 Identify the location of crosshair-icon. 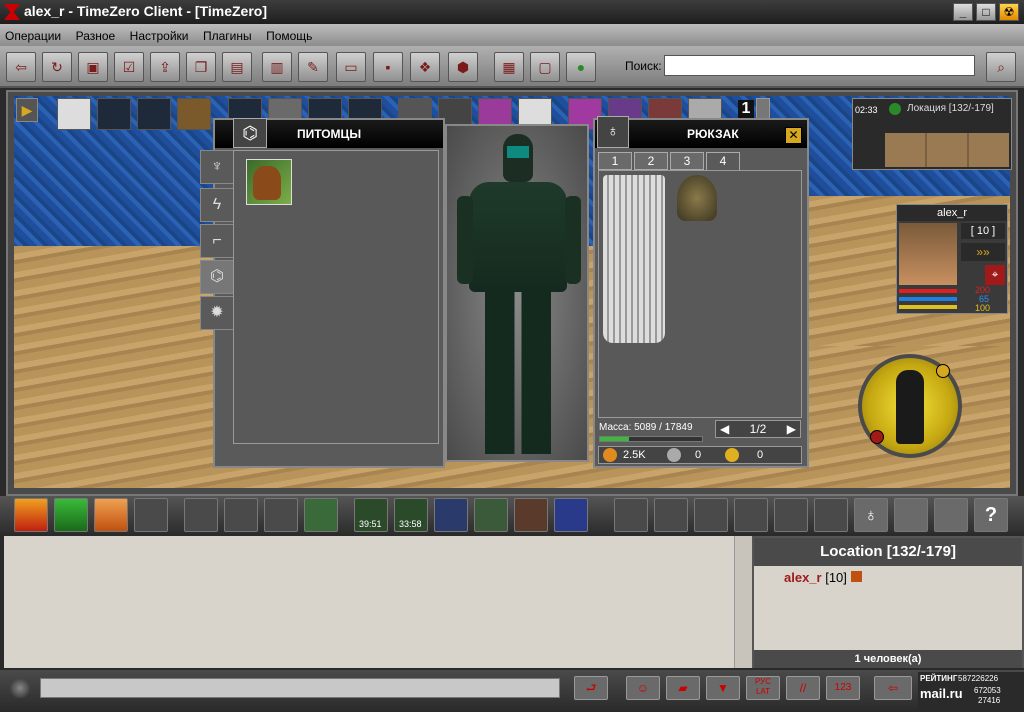
(631, 515).